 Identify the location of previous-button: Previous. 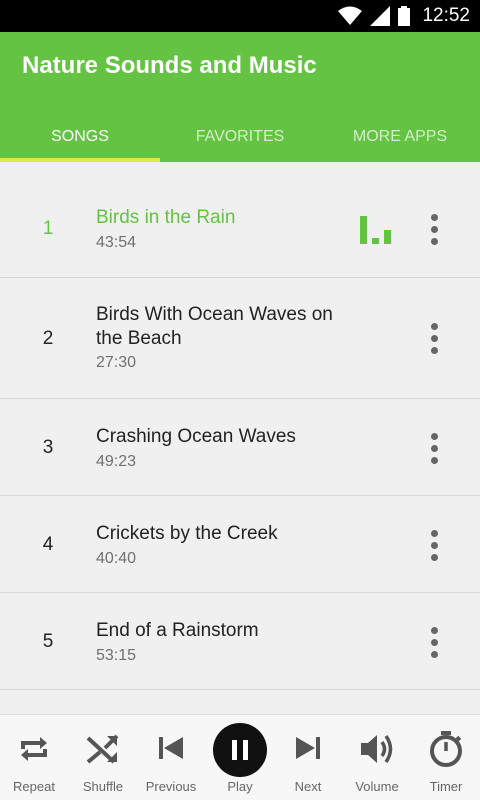
(171, 757).